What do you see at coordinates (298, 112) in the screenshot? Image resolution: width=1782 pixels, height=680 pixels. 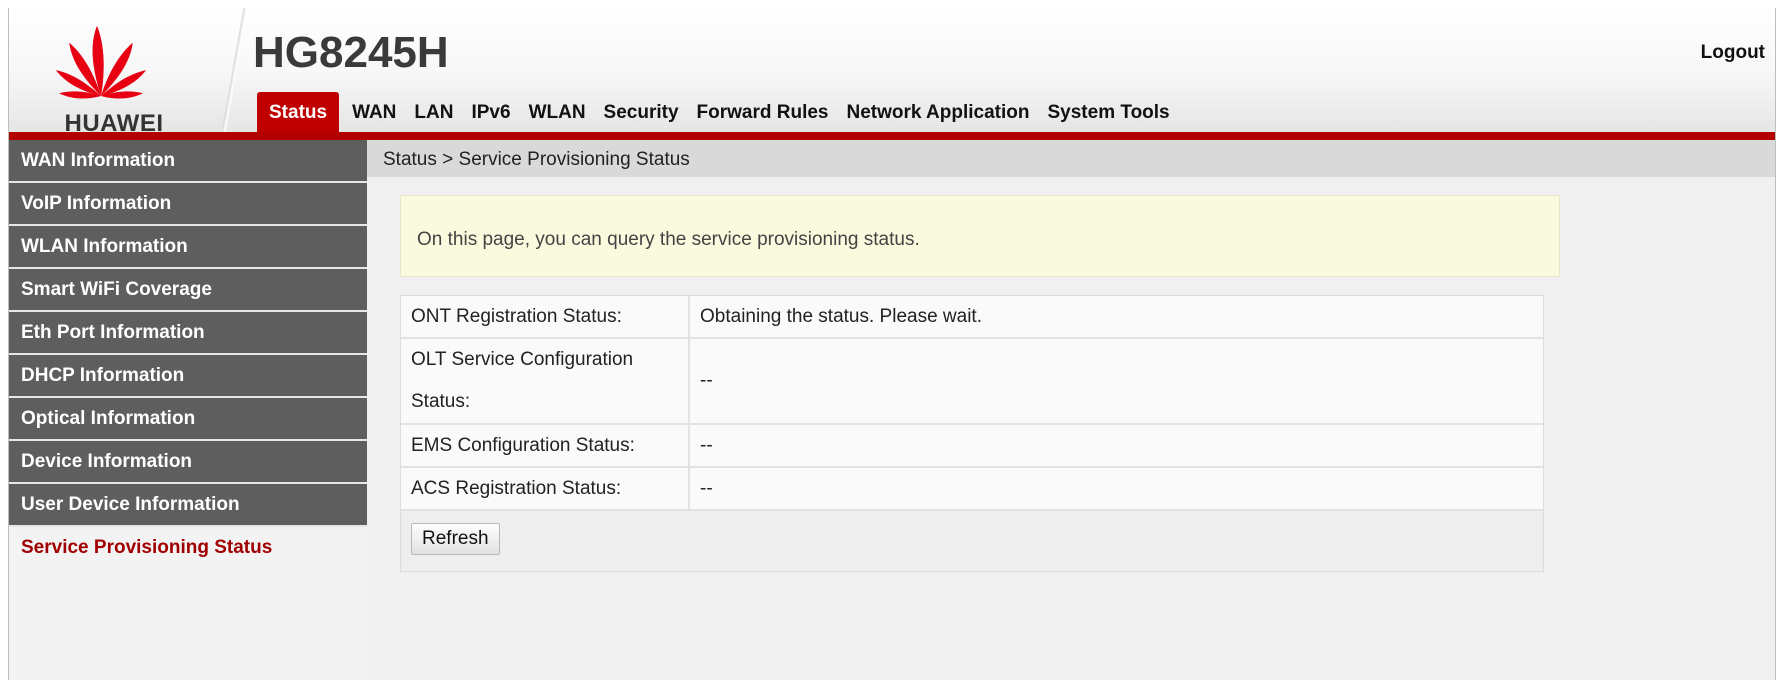 I see `tab-status: Status` at bounding box center [298, 112].